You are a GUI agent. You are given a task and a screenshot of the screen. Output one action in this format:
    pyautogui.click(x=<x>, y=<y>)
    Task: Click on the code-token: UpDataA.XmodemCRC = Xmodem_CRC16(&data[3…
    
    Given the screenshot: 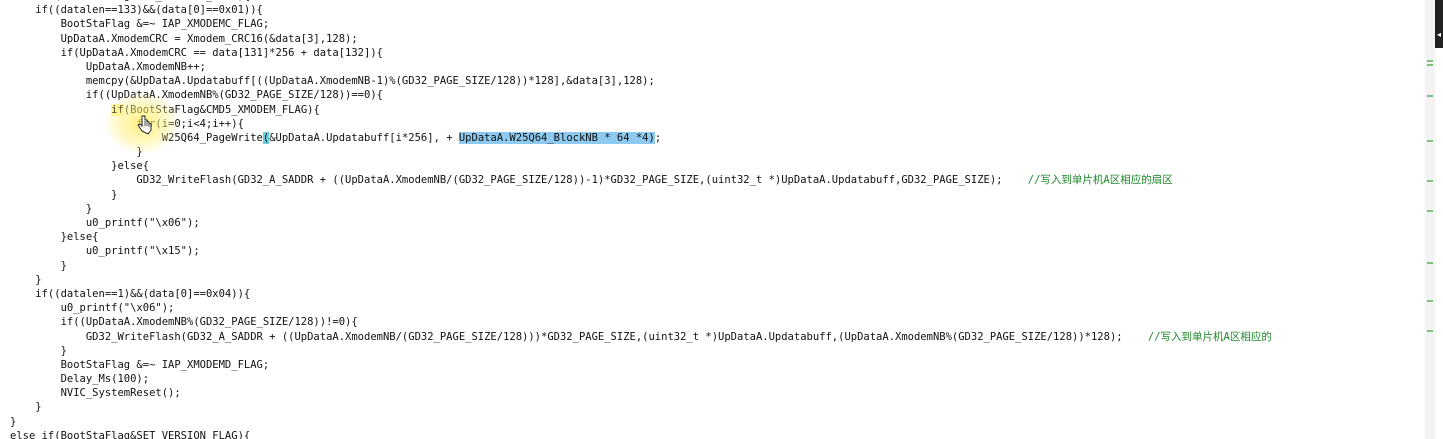 What is the action you would take?
    pyautogui.click(x=184, y=38)
    